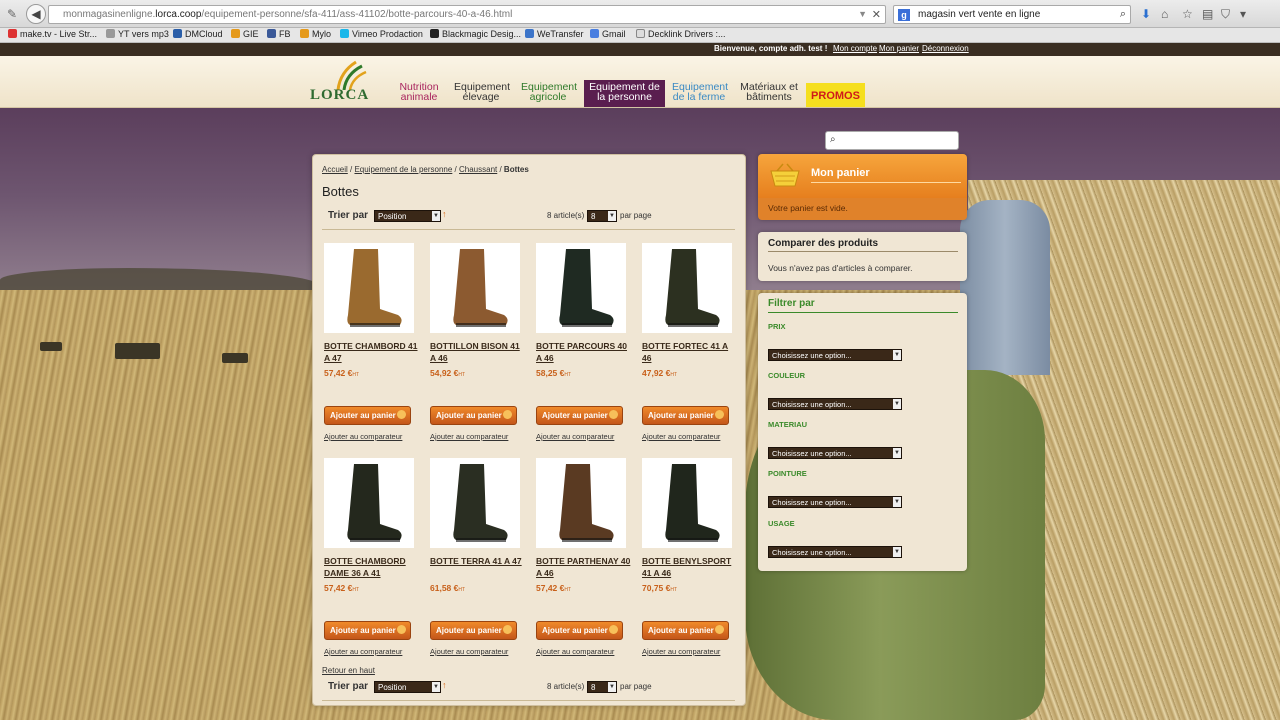  What do you see at coordinates (876, 14) in the screenshot?
I see `stop-icon: ✕` at bounding box center [876, 14].